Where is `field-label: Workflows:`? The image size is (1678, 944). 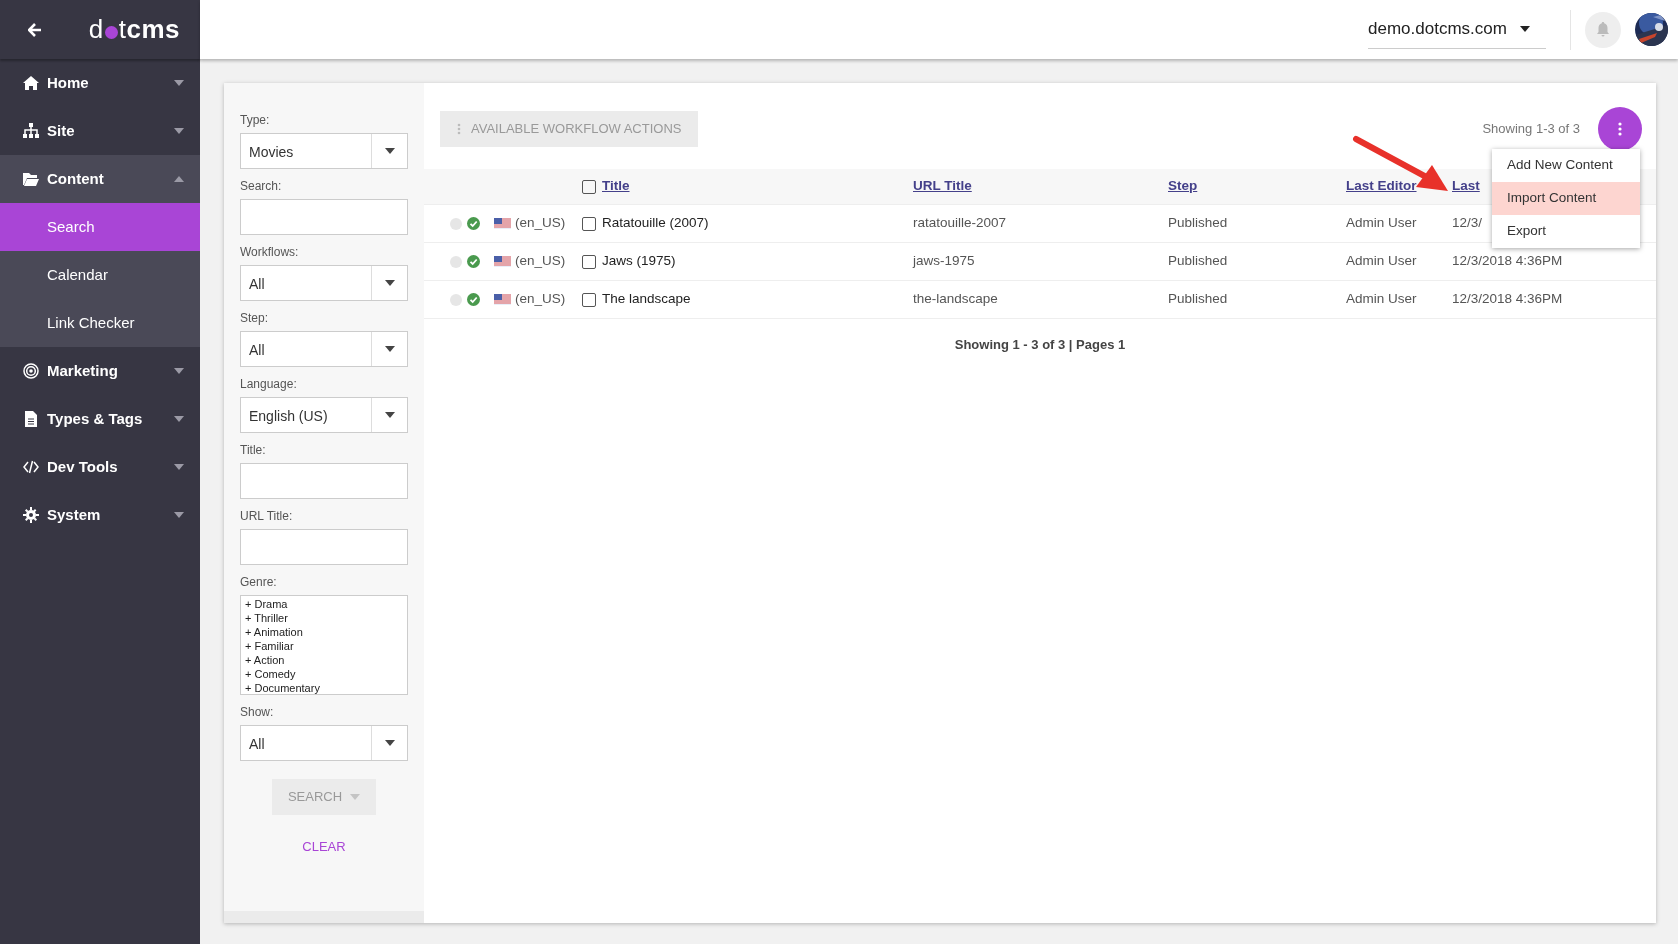
field-label: Workflows: is located at coordinates (270, 252).